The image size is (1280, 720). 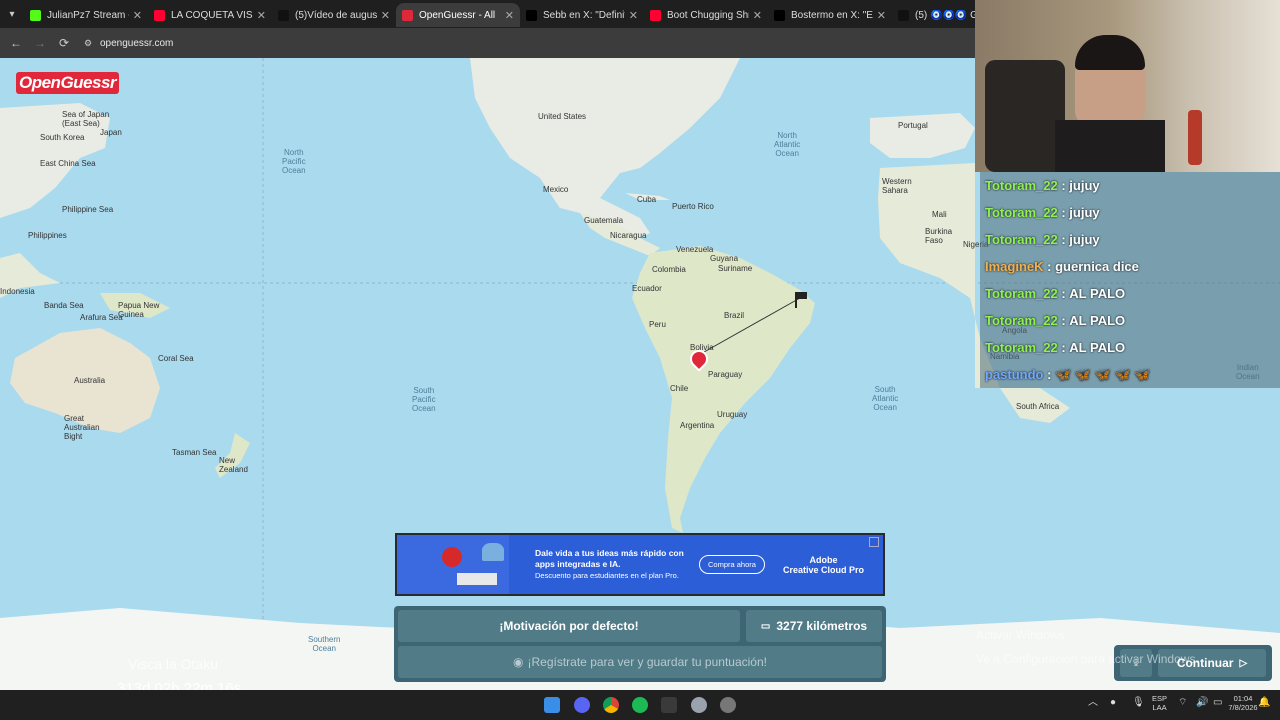 I want to click on browser-tab: Boot Chugging Shrek ✕, so click(x=706, y=15).